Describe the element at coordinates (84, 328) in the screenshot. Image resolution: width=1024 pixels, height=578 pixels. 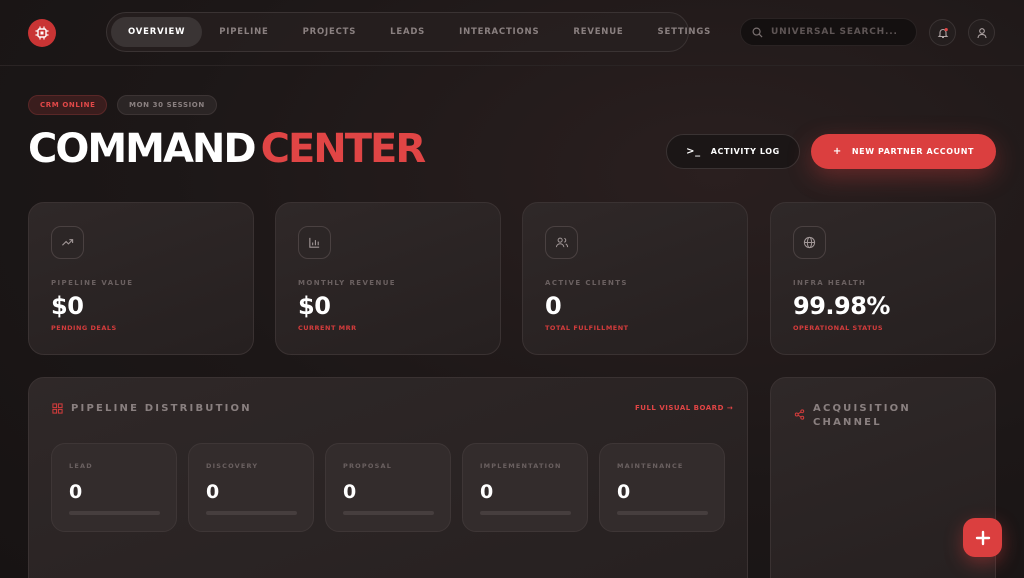
I see `stat-sublabel: PENDING DEALS` at that location.